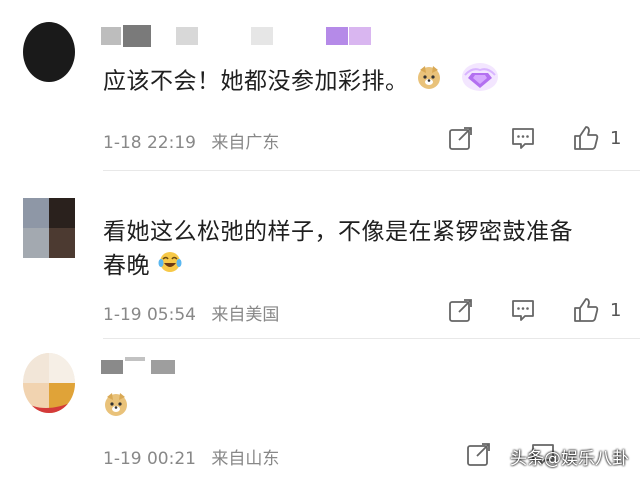 This screenshot has height=477, width=640. I want to click on comment-location: 来自山东, so click(245, 459).